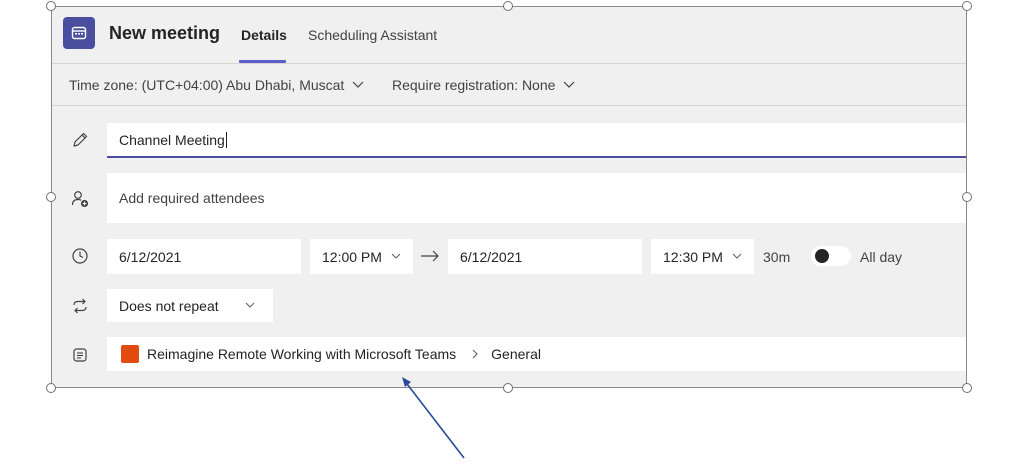  What do you see at coordinates (80, 140) in the screenshot?
I see `pencil-icon` at bounding box center [80, 140].